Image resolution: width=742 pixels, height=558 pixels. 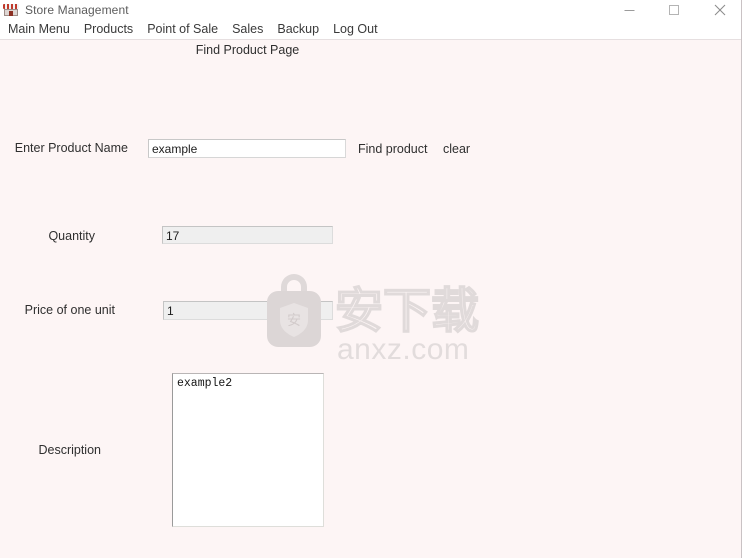 I want to click on price-input, so click(x=248, y=310).